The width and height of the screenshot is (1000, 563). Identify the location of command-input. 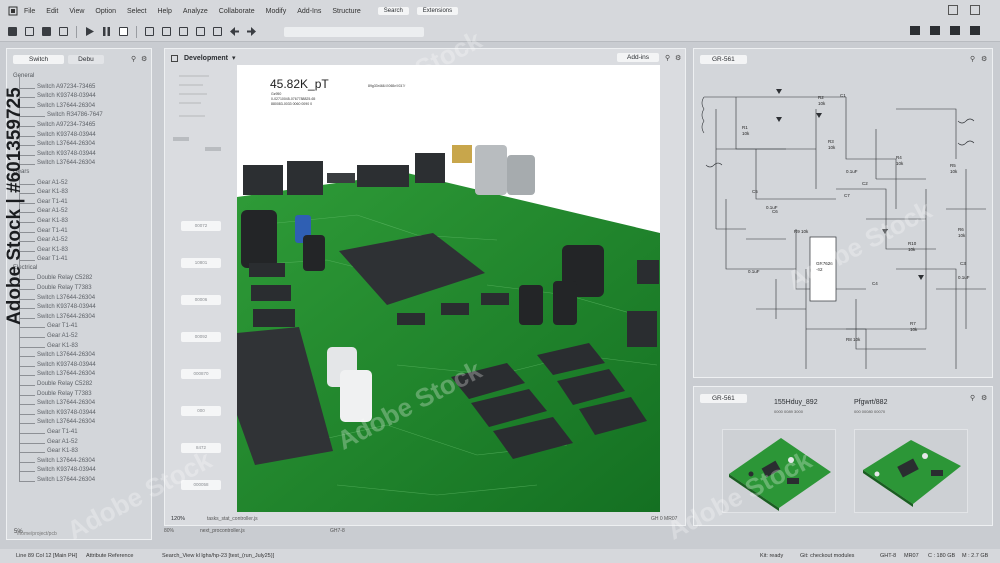
(354, 31).